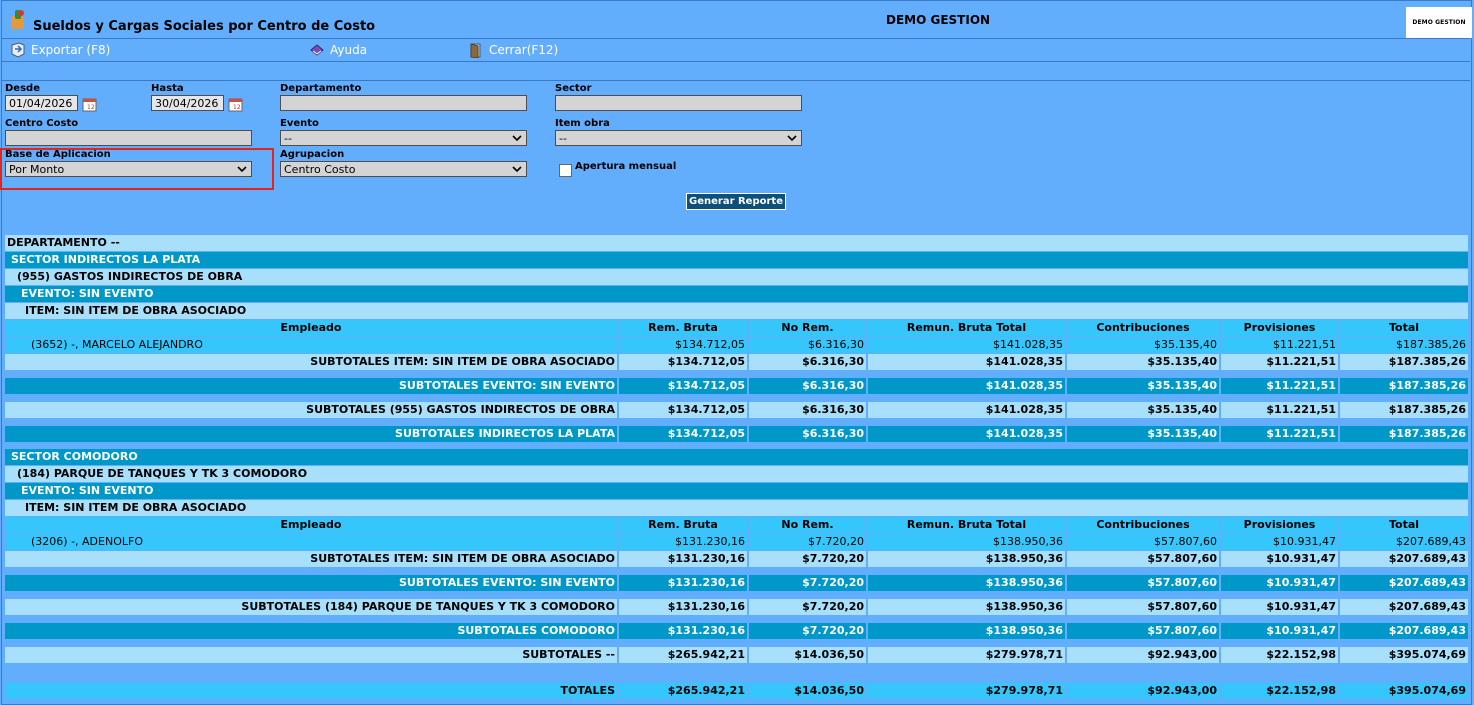  Describe the element at coordinates (563, 138) in the screenshot. I see `item-obra-value: --` at that location.